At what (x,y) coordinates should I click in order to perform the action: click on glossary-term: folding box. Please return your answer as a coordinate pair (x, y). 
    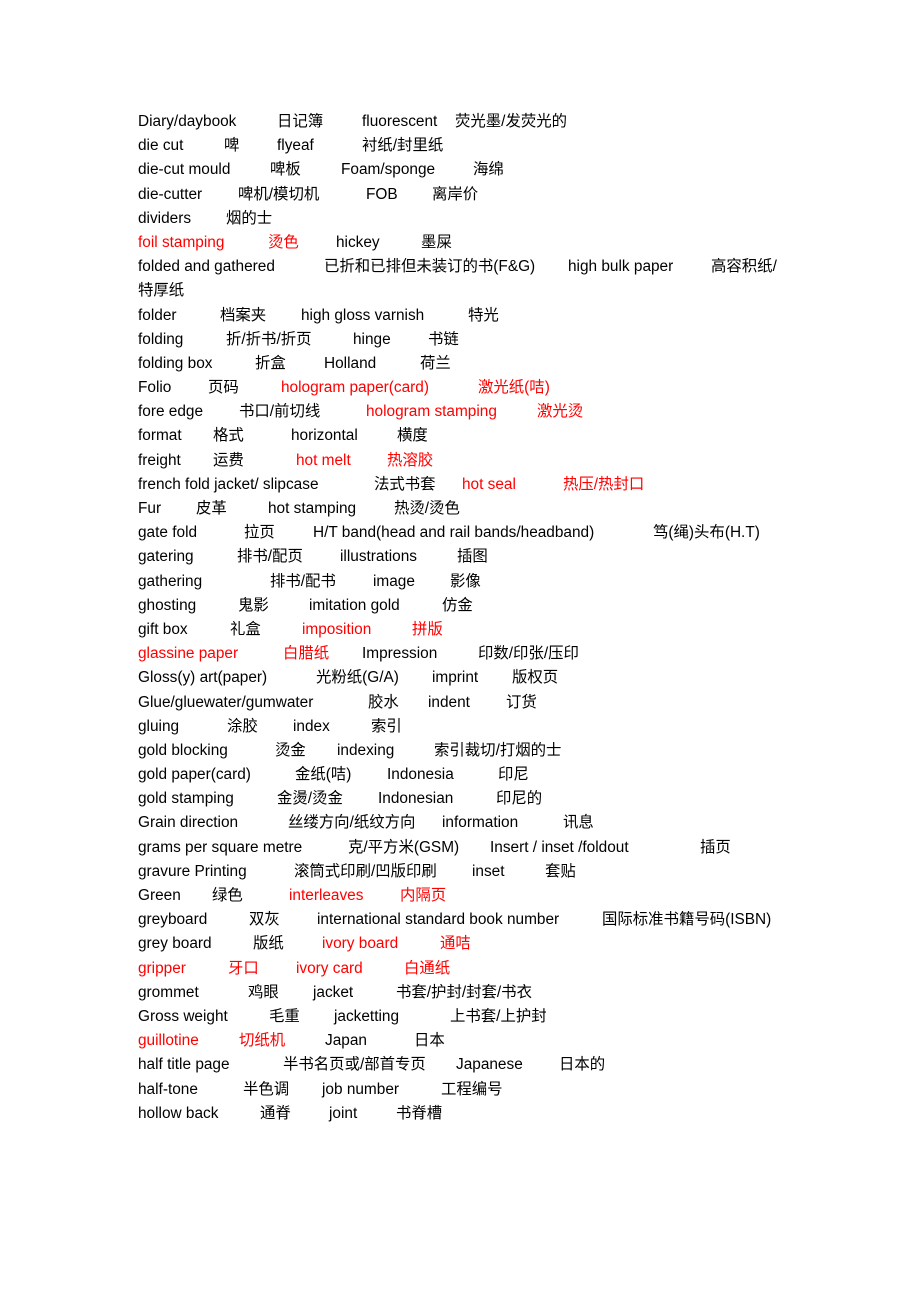
    Looking at the image, I should click on (175, 363).